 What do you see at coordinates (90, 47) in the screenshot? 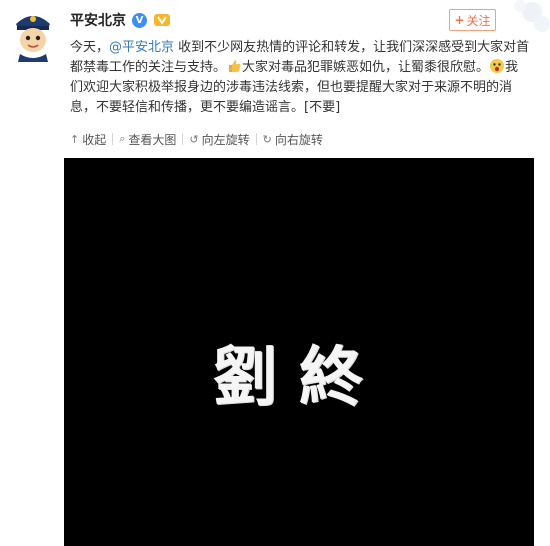
I see `post-text-1: 今天，` at bounding box center [90, 47].